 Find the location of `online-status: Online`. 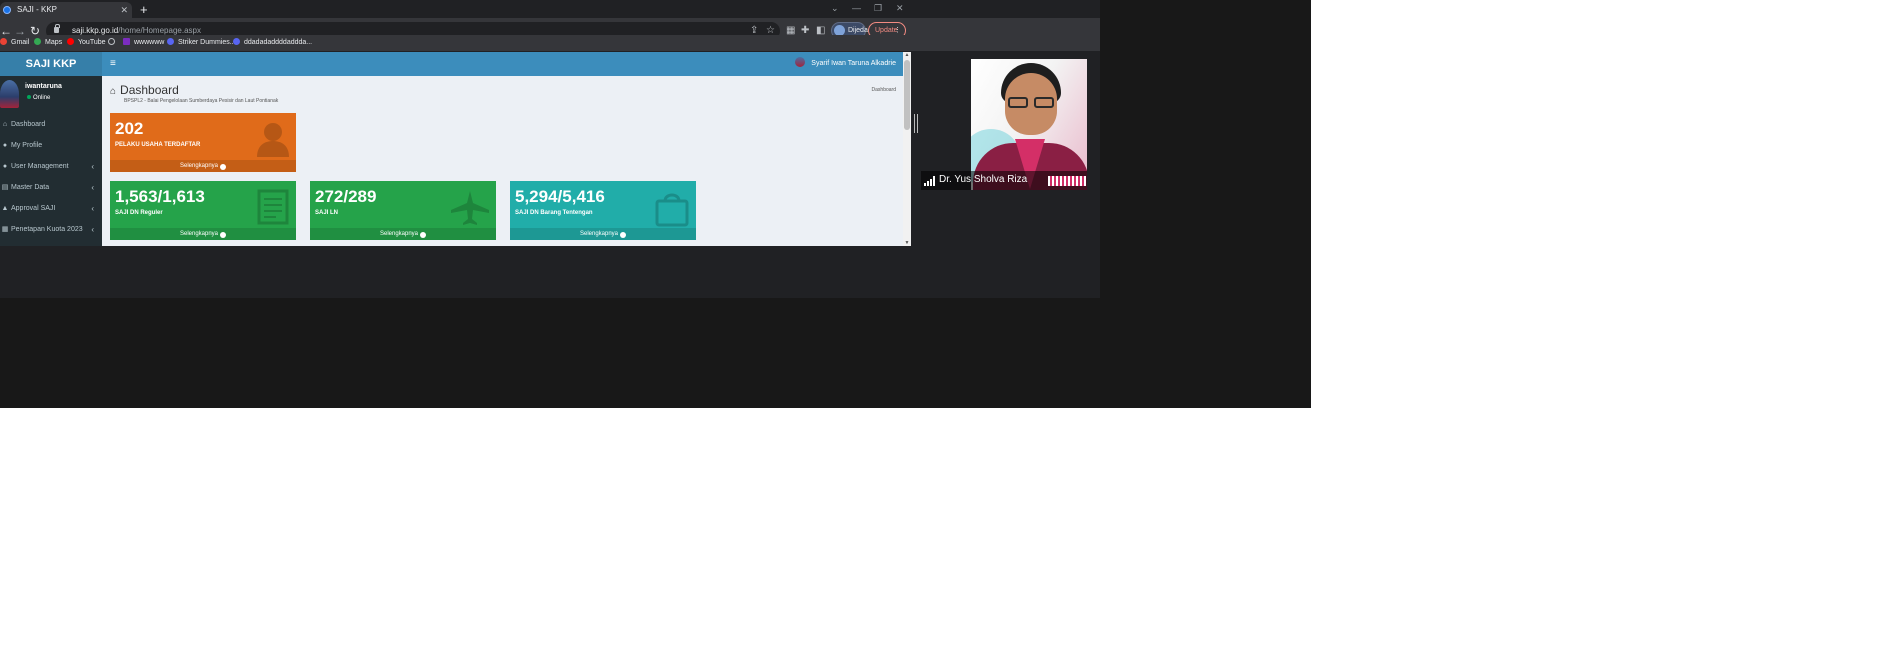

online-status: Online is located at coordinates (38, 98).